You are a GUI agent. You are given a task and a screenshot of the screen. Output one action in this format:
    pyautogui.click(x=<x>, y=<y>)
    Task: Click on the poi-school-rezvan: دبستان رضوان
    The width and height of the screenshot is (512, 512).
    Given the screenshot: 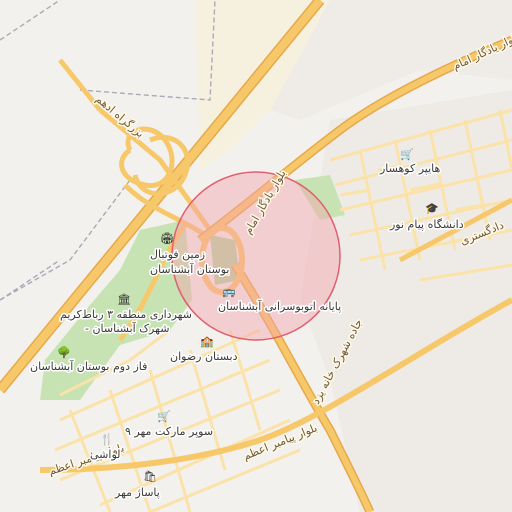 What is the action you would take?
    pyautogui.click(x=204, y=357)
    